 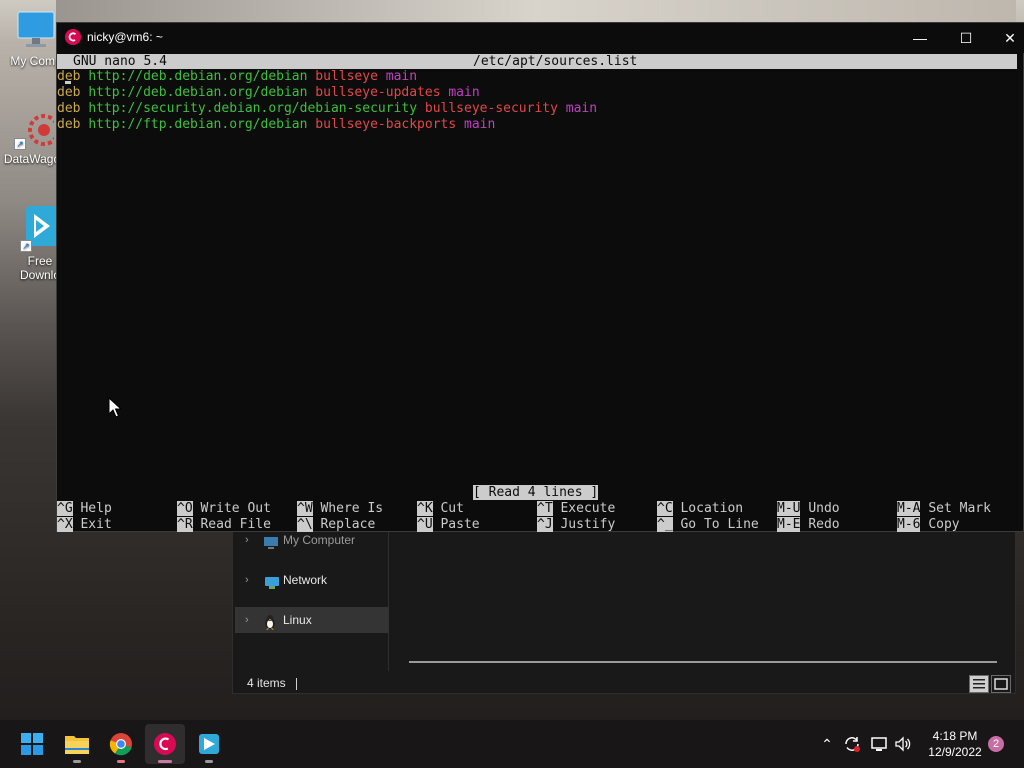 What do you see at coordinates (297, 620) in the screenshot?
I see `nav-item-label: Linux` at bounding box center [297, 620].